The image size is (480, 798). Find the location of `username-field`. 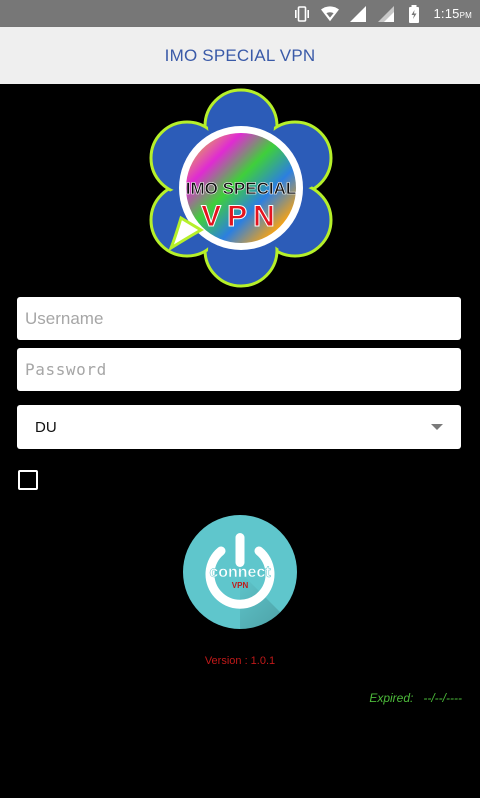

username-field is located at coordinates (239, 318).